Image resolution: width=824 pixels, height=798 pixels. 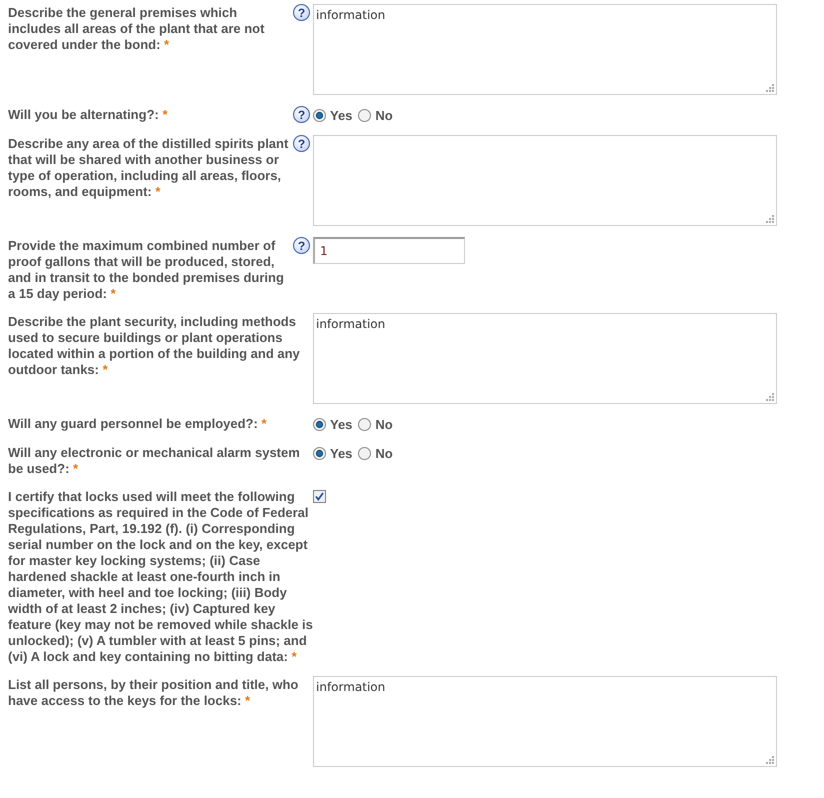 What do you see at coordinates (154, 693) in the screenshot?
I see `field-label: List all persons, by their position and title, who have access to the keys for the locks: *` at bounding box center [154, 693].